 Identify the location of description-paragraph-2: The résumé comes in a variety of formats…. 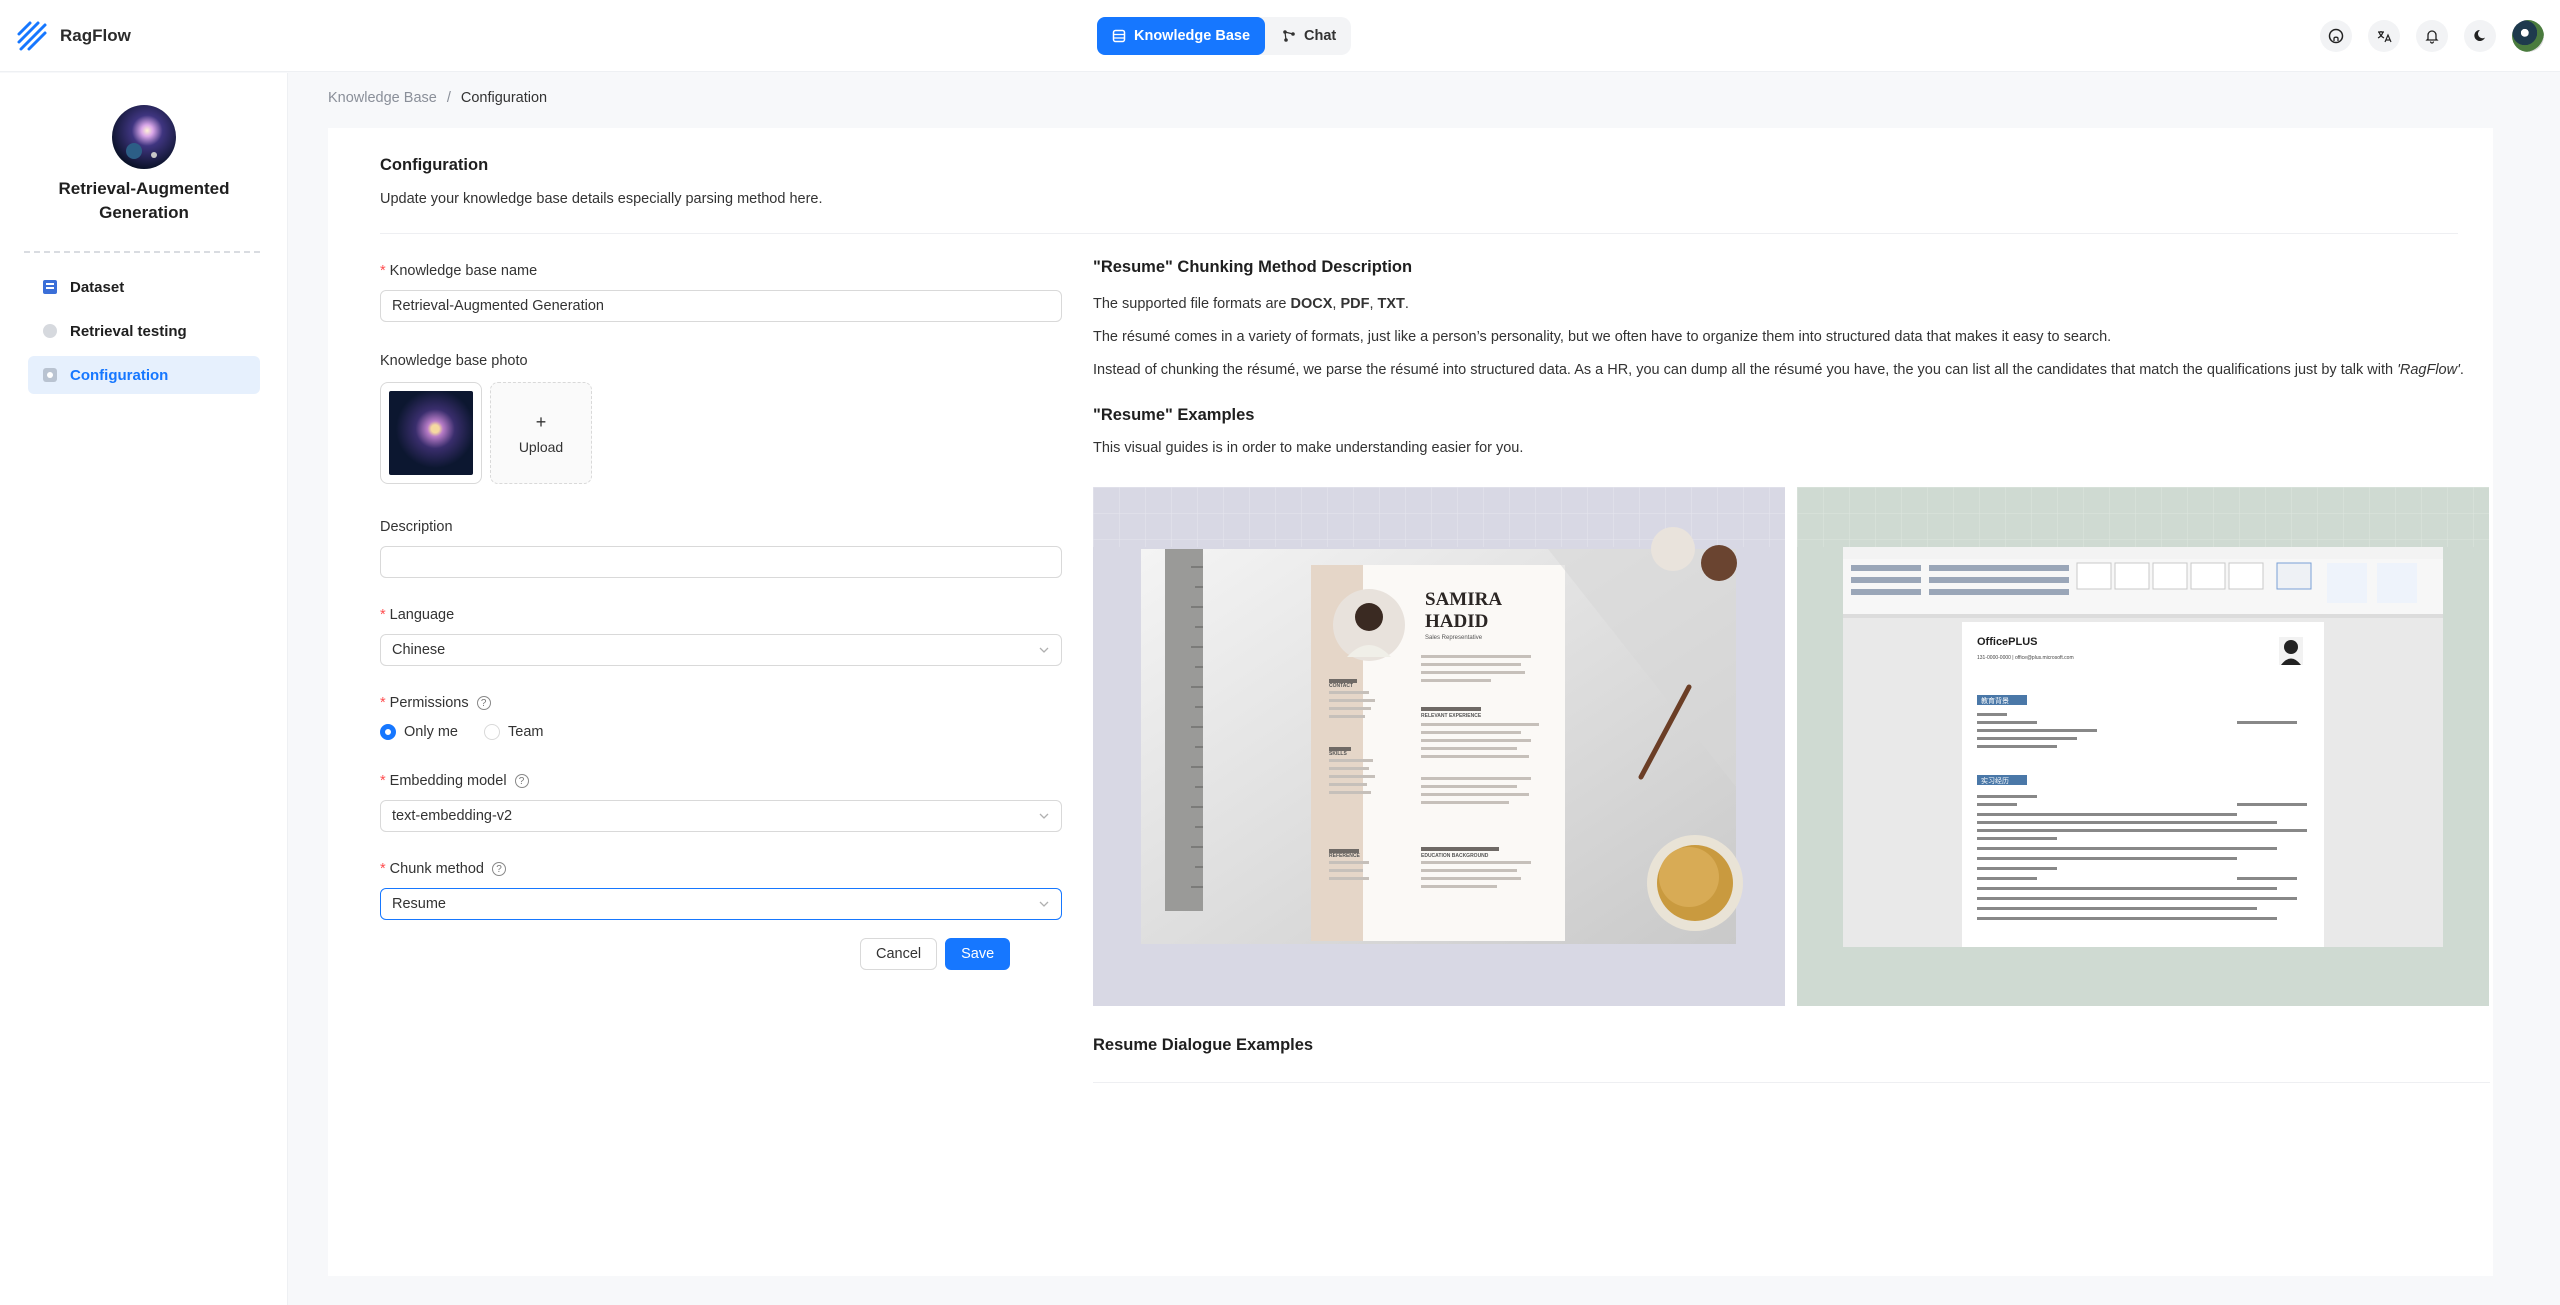
(1602, 337).